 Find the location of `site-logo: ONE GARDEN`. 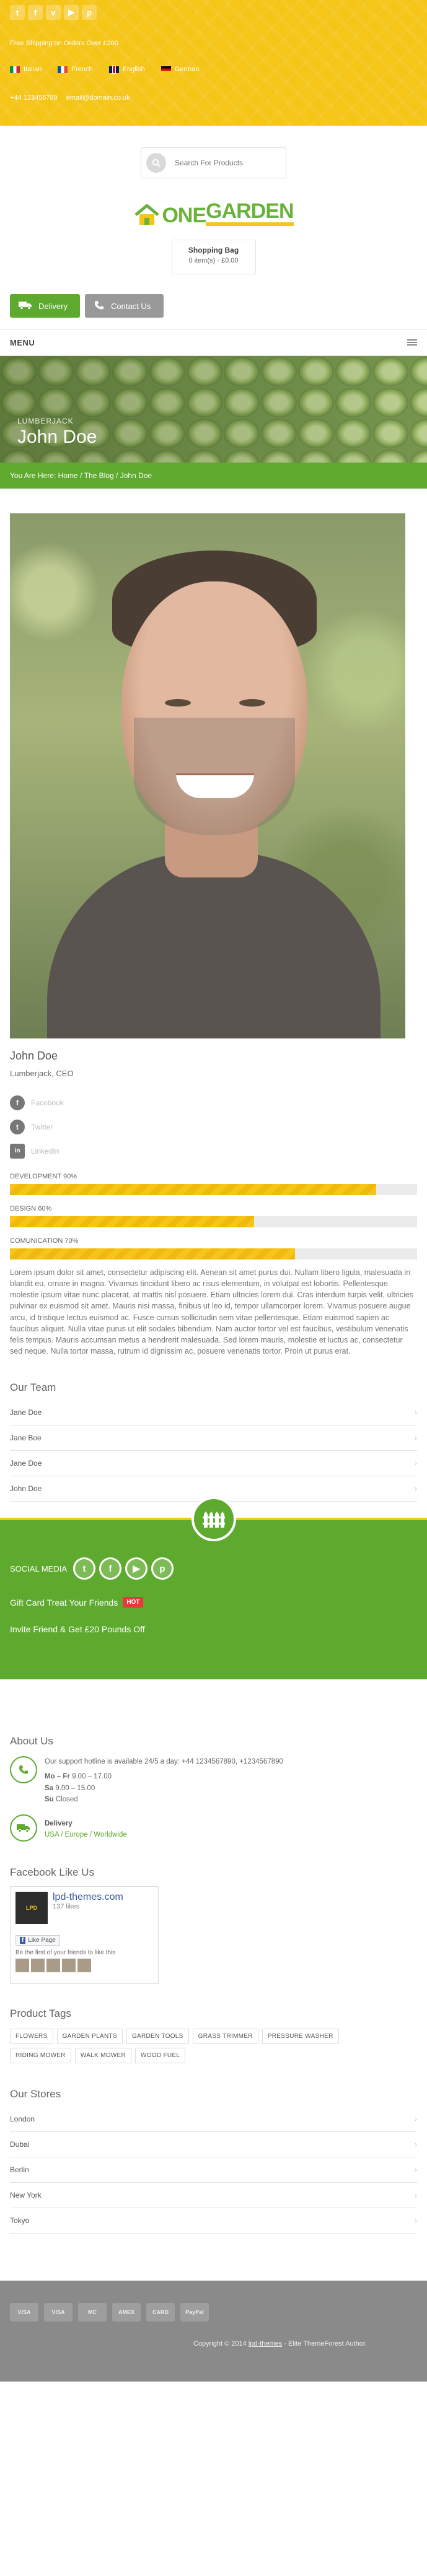

site-logo: ONE GARDEN is located at coordinates (214, 214).